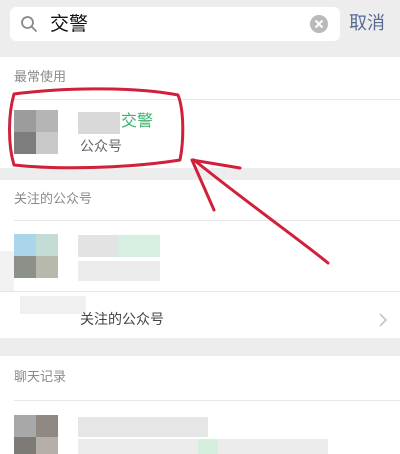 The height and width of the screenshot is (454, 400). Describe the element at coordinates (175, 24) in the screenshot. I see `search-input: 交警` at that location.